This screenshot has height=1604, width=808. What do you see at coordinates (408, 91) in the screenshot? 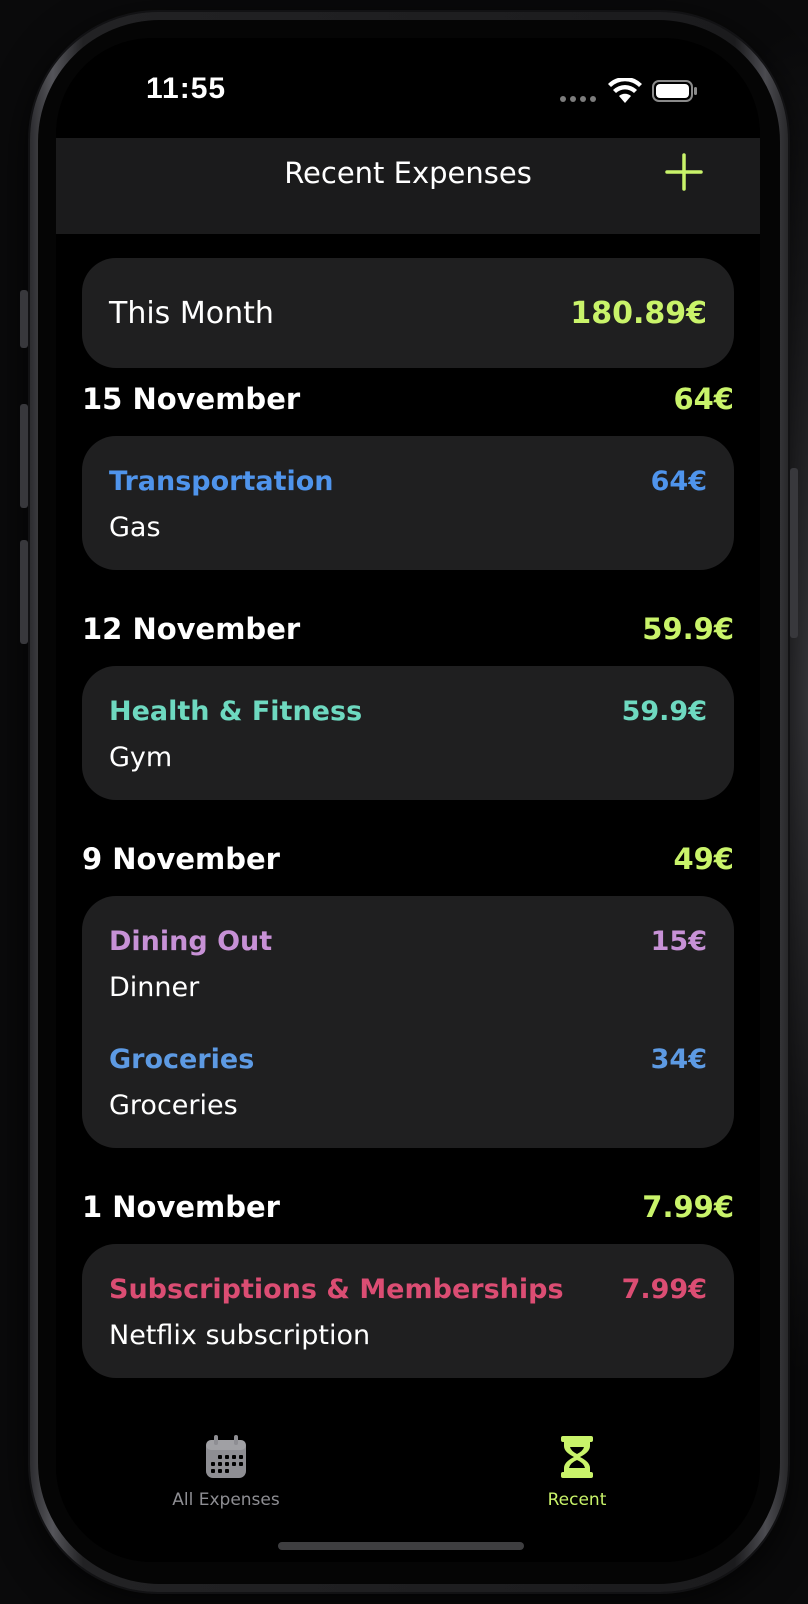
I see `dynamic-island` at bounding box center [408, 91].